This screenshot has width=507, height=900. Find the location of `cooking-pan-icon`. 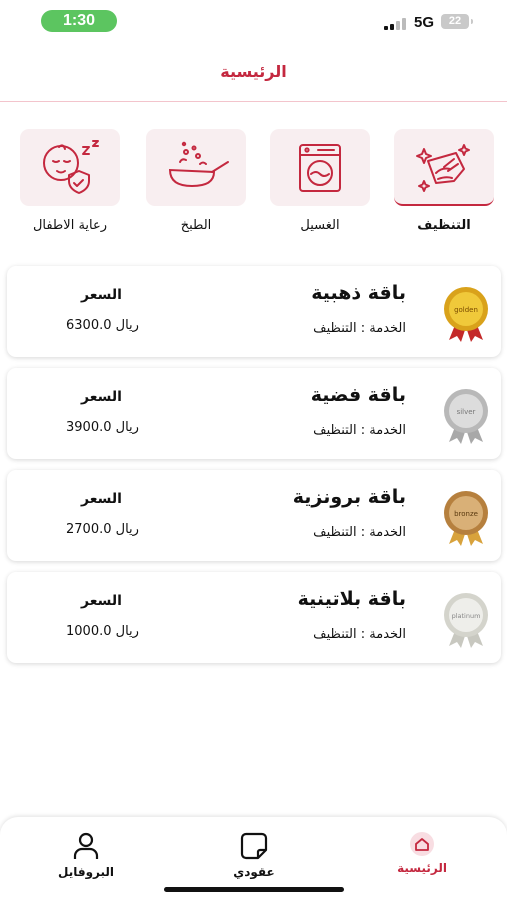

cooking-pan-icon is located at coordinates (198, 164).